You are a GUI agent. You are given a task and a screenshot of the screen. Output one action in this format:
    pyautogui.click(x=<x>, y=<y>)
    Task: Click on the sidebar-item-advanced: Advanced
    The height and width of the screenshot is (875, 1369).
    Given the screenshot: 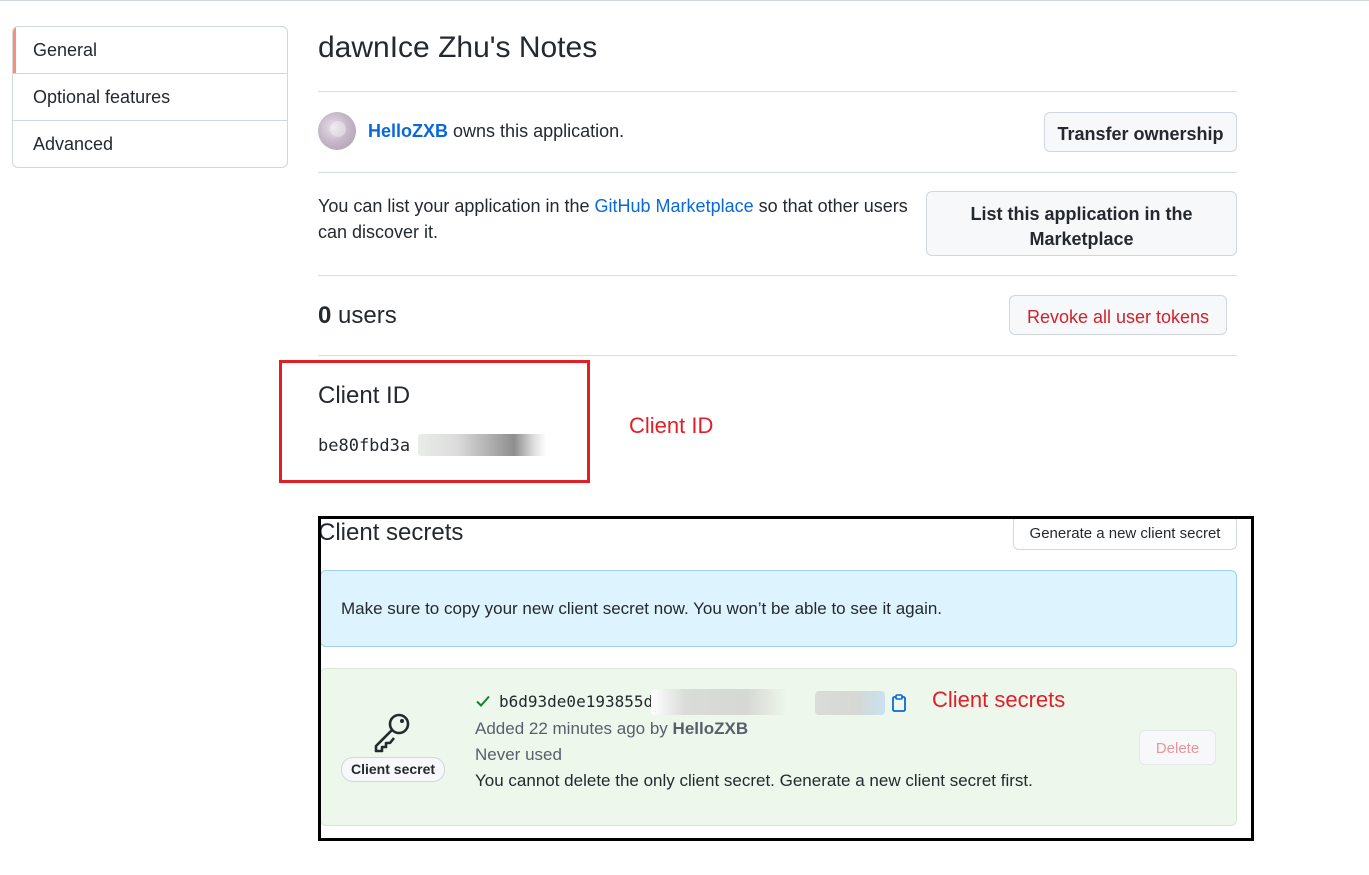 What is the action you would take?
    pyautogui.click(x=150, y=143)
    